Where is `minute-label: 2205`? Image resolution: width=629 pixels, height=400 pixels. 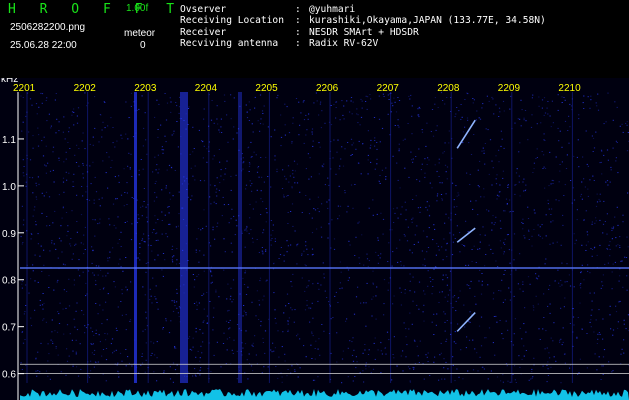 minute-label: 2205 is located at coordinates (266, 88).